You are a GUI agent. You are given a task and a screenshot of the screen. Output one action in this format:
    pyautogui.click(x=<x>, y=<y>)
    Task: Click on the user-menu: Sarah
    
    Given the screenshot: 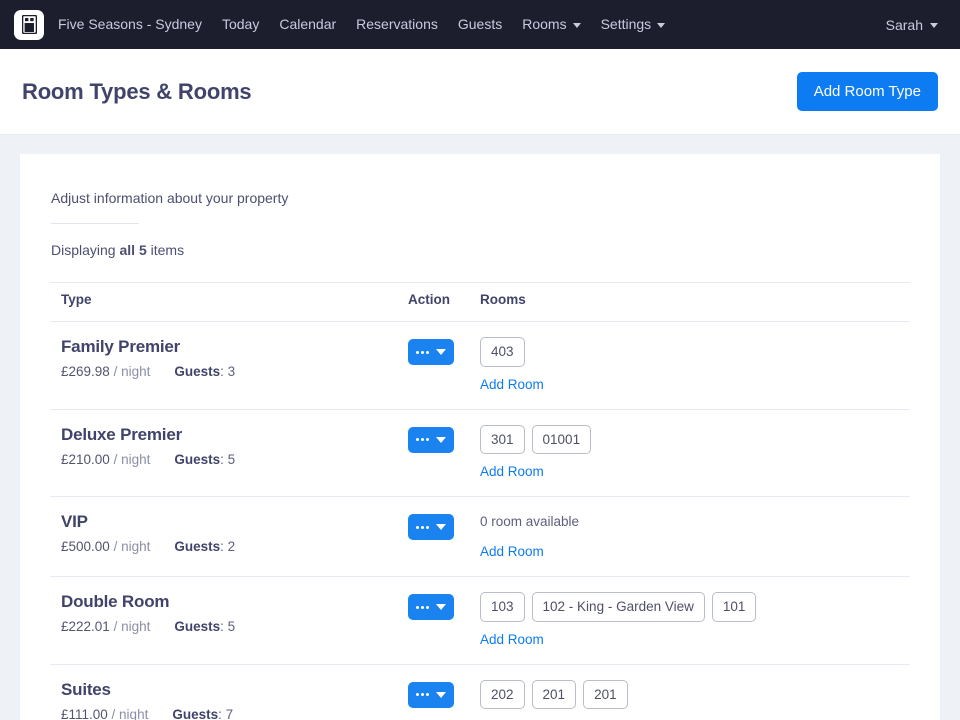 What is the action you would take?
    pyautogui.click(x=915, y=25)
    